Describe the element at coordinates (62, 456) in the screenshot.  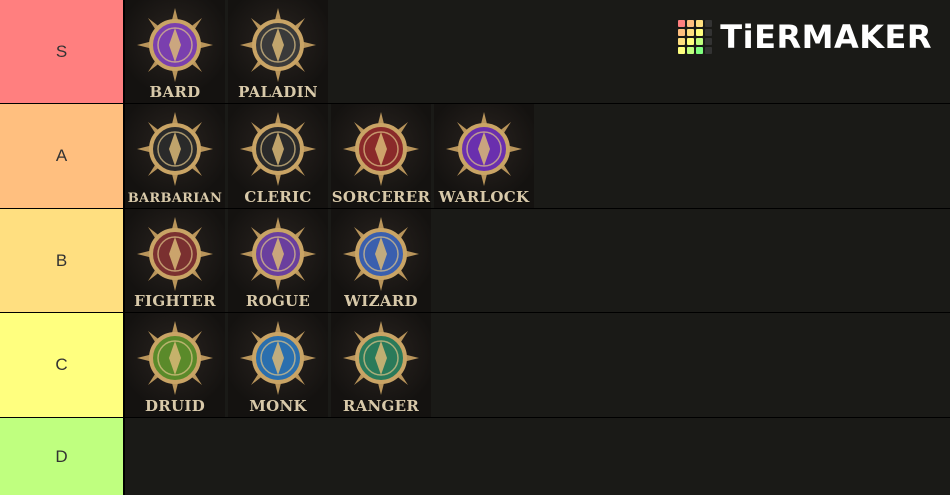
I see `tier-label-d: D` at that location.